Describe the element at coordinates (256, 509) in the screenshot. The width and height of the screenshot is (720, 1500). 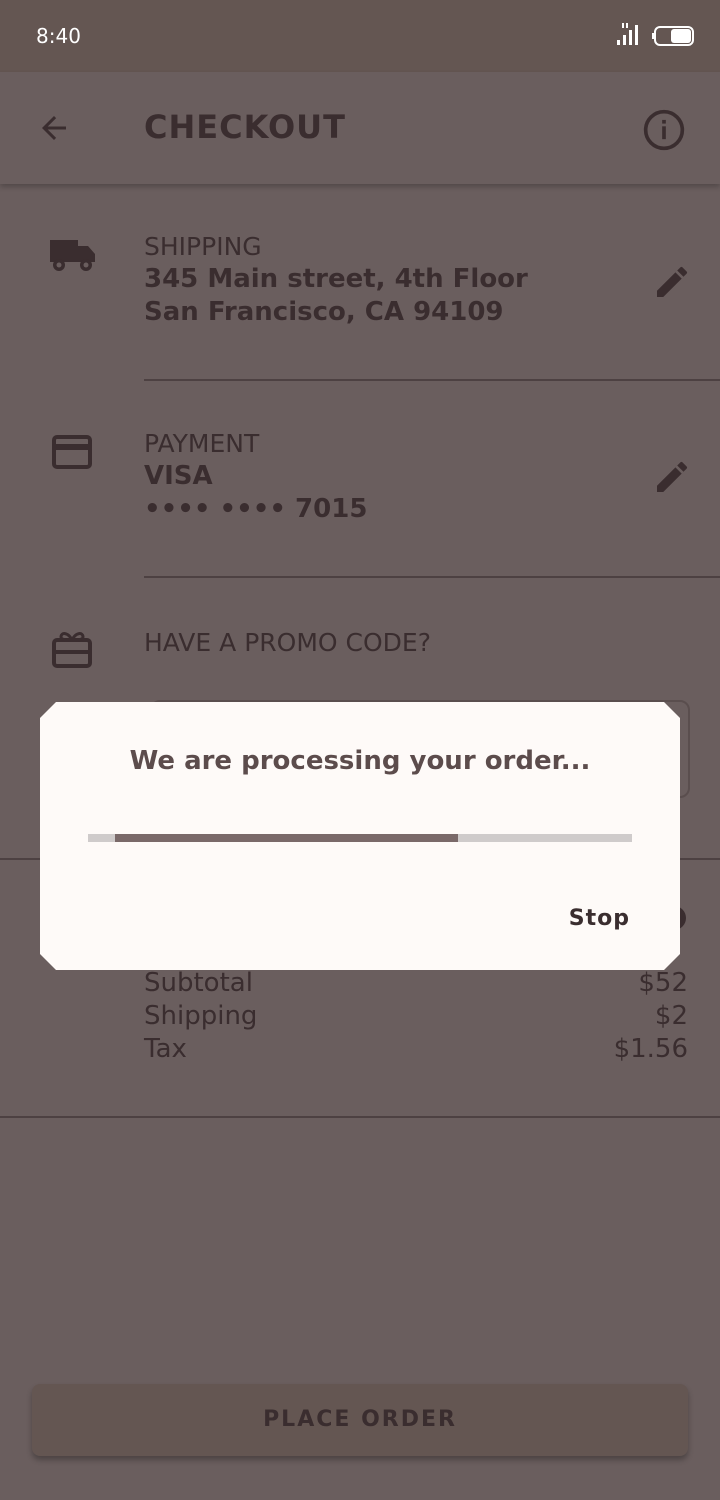
I see `payment-card-number: •••• •••• 7015` at that location.